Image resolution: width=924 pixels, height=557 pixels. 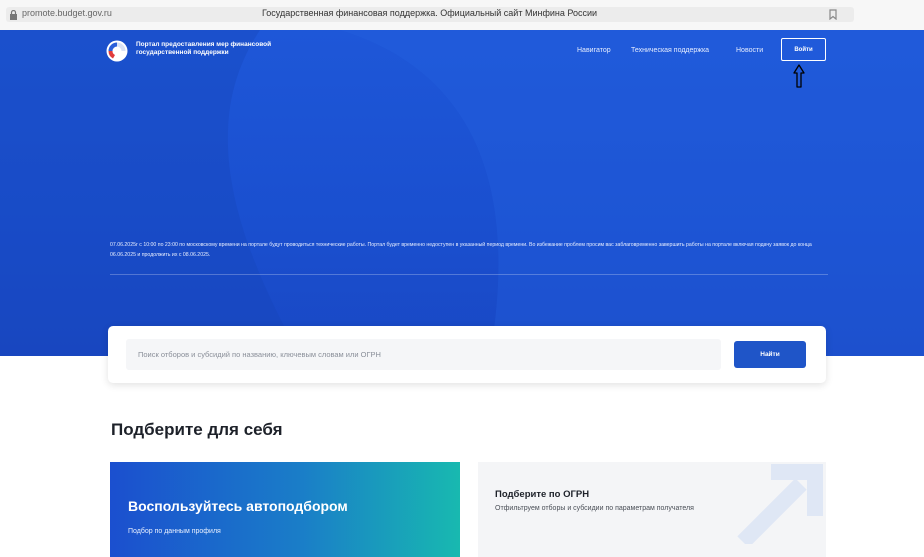 I want to click on section-title: Подберите для себя, so click(x=197, y=429).